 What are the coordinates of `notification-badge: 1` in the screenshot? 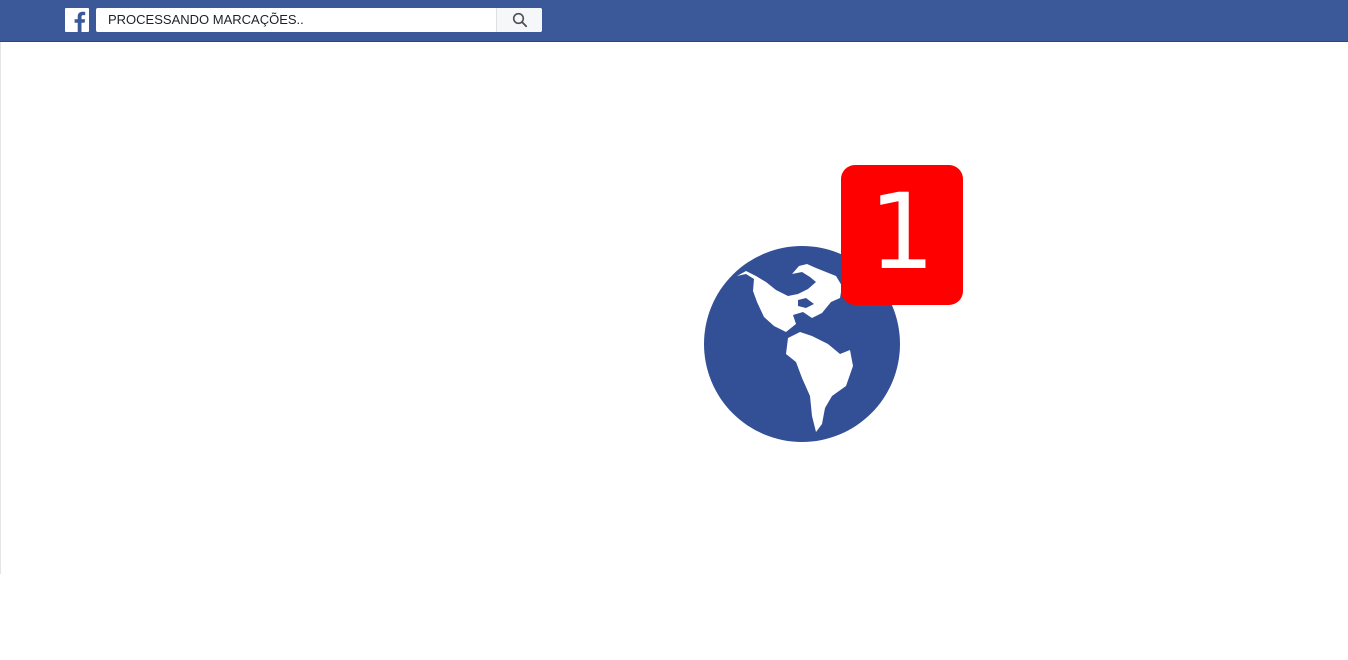 It's located at (902, 235).